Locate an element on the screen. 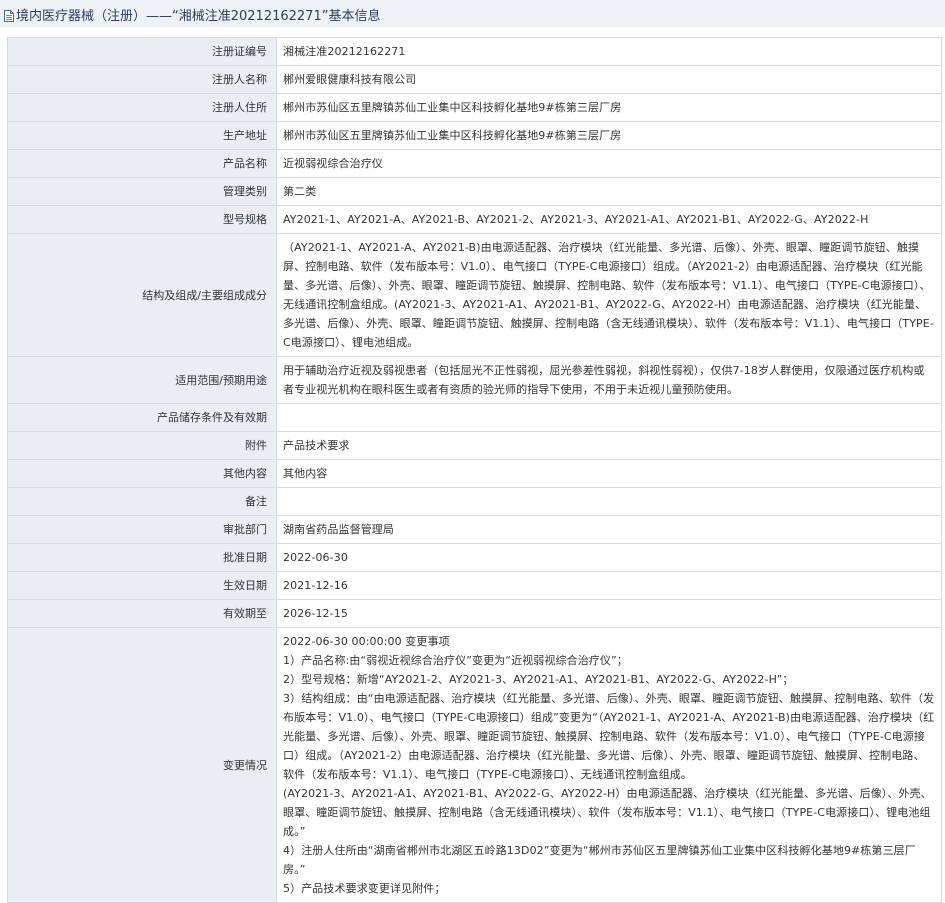 This screenshot has height=903, width=945. change-log-line: 1）产品名称:由“弱视近视综合治疗仪”变更为“近视弱视综合治疗仪”； is located at coordinates (455, 660).